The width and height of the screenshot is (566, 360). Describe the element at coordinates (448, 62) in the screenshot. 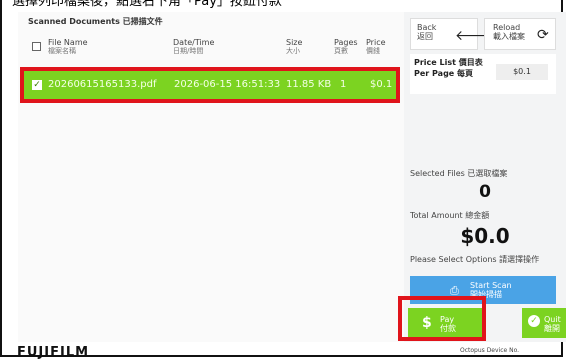

I see `price-list-title: Price List 價目表` at that location.